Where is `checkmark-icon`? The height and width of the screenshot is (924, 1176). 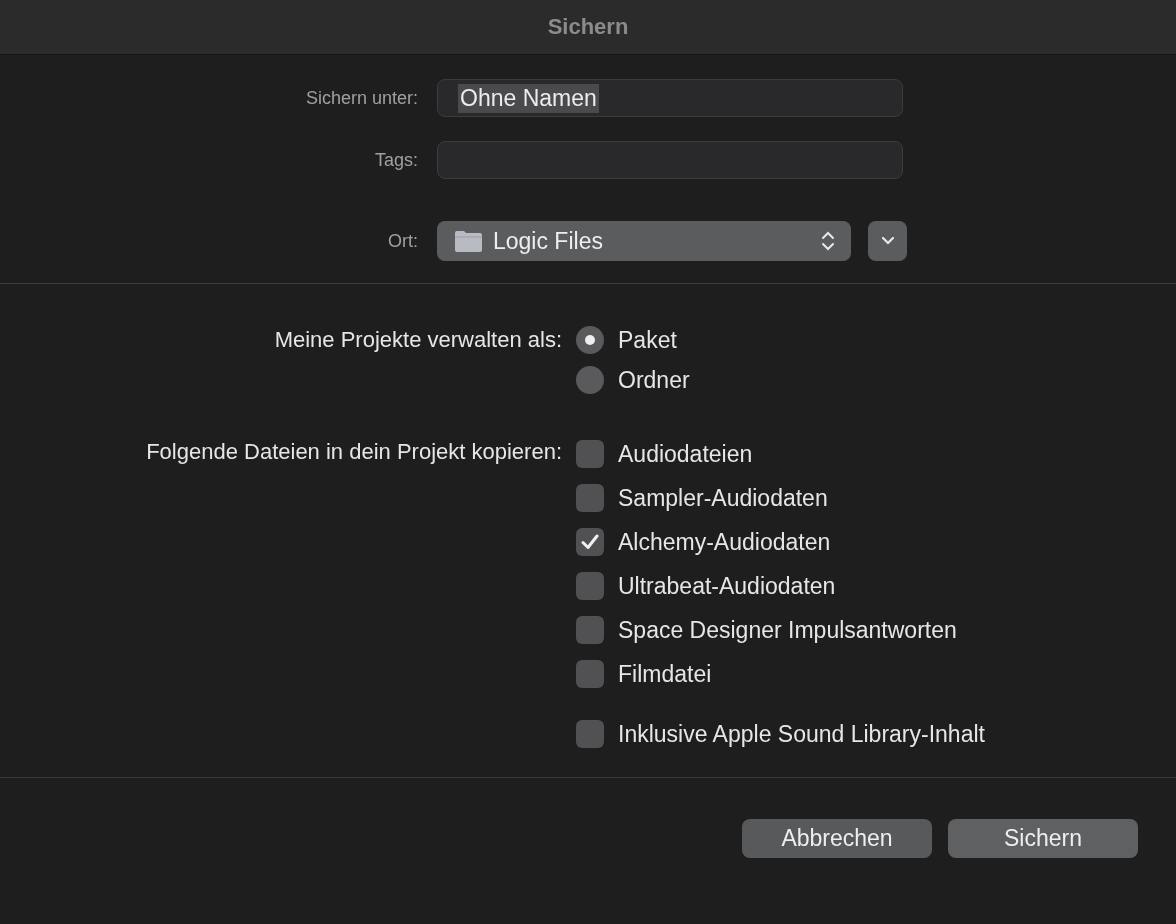
checkmark-icon is located at coordinates (590, 542).